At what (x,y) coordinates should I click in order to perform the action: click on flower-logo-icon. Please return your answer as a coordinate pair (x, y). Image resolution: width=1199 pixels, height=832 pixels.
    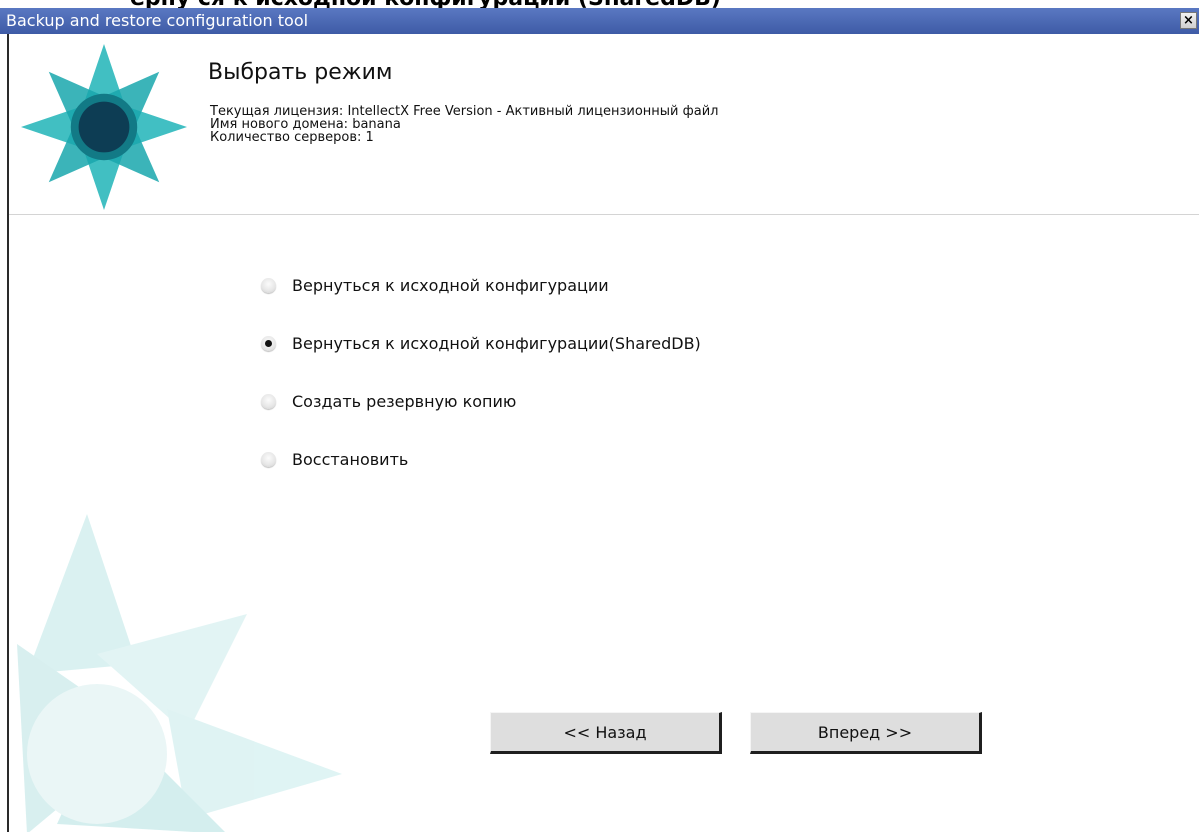
    Looking at the image, I should click on (104, 127).